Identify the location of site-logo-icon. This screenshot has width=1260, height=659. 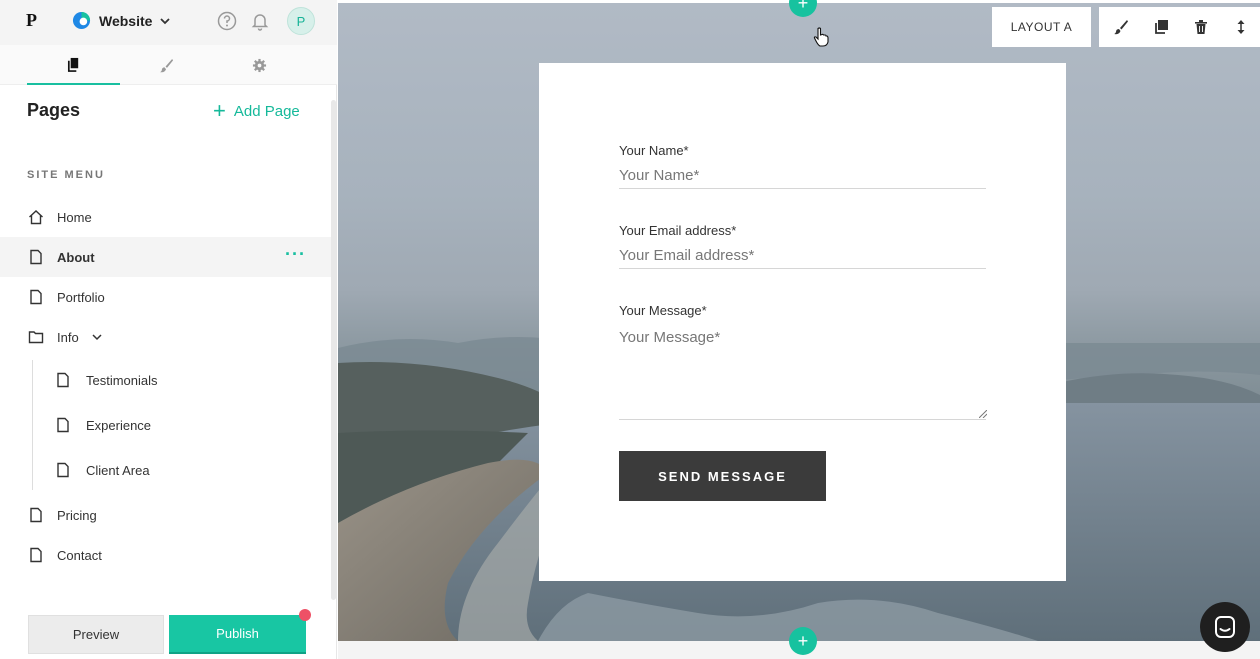
(81, 20).